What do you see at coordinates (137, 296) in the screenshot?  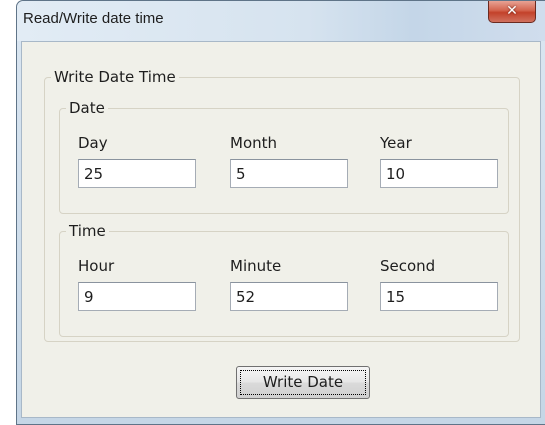 I see `hour-input` at bounding box center [137, 296].